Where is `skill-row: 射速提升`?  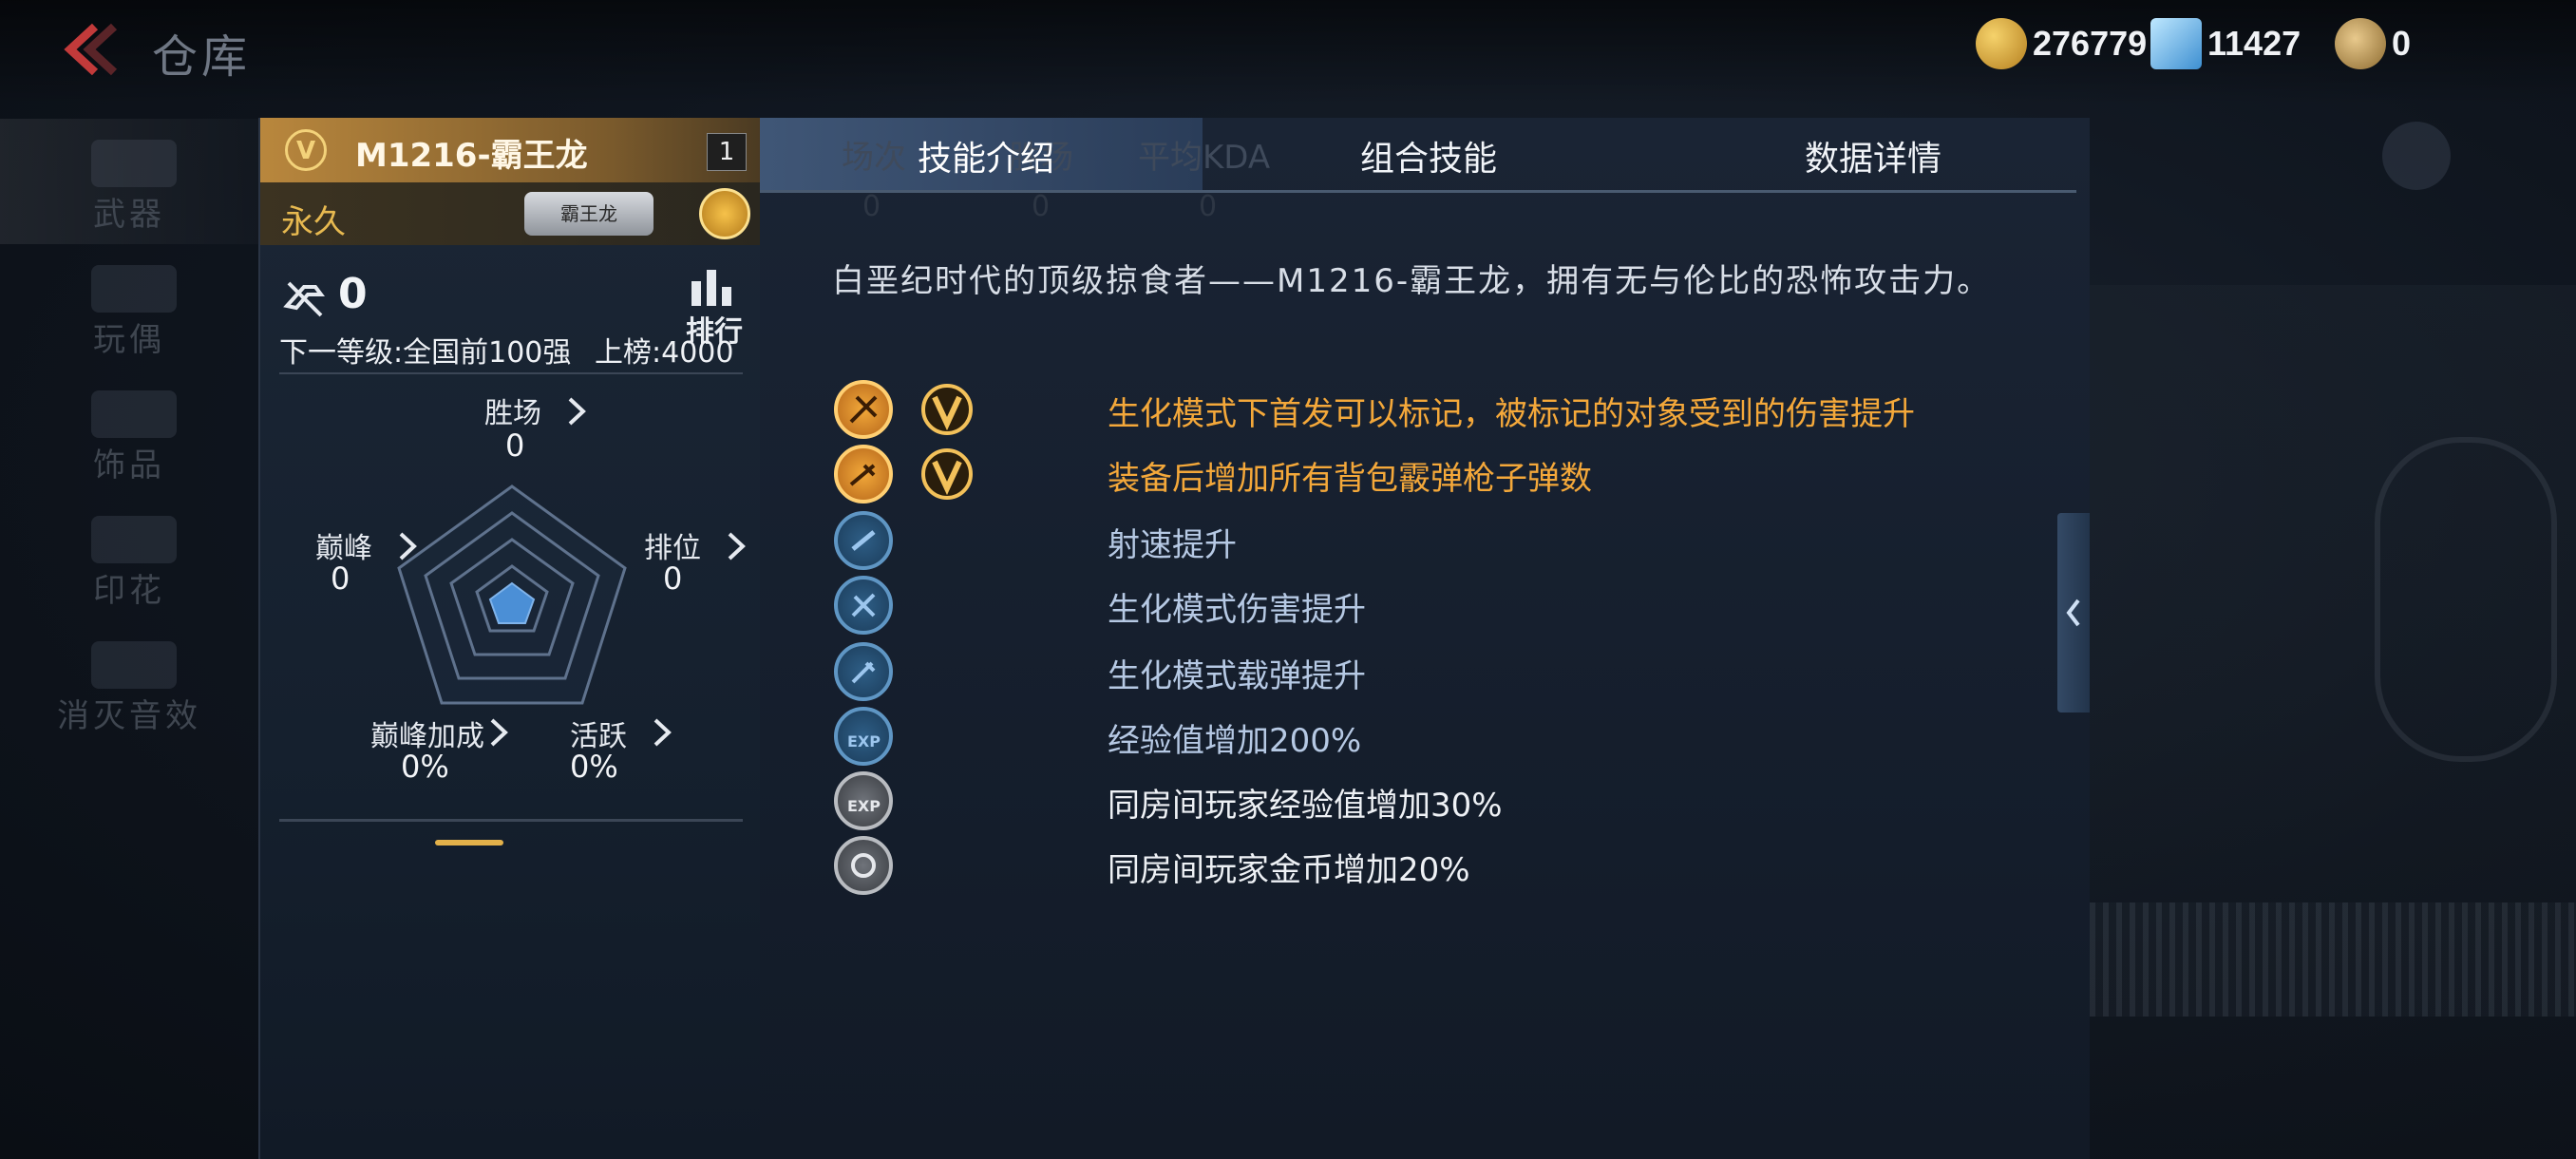 skill-row: 射速提升 is located at coordinates (1404, 540).